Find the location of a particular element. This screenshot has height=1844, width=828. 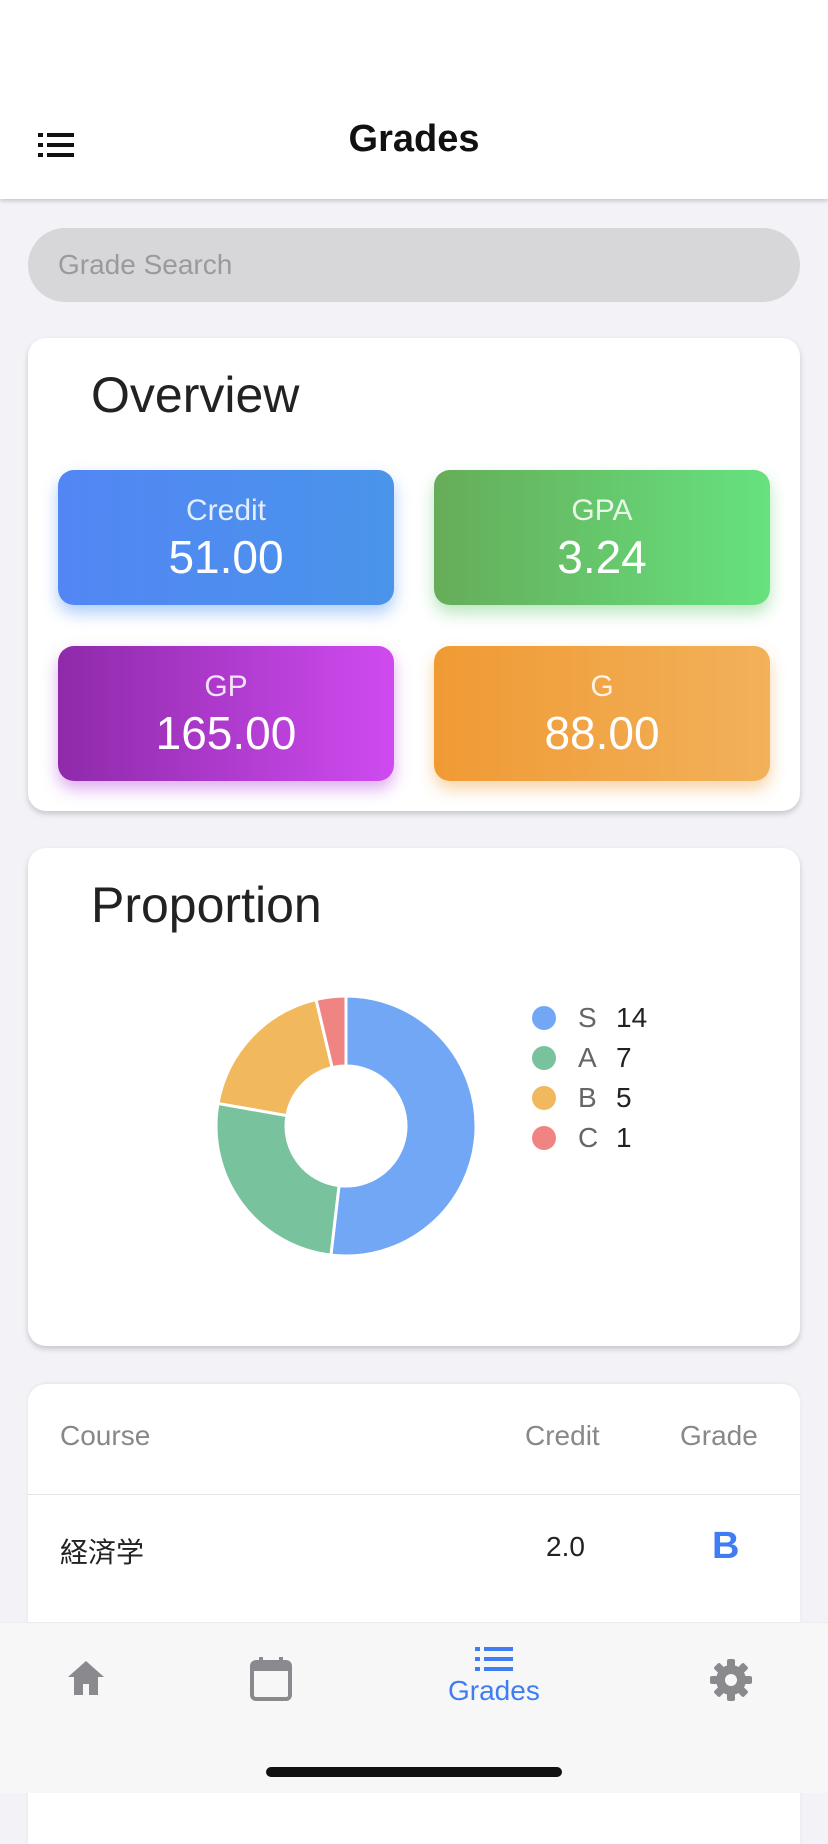

donut-slice-b is located at coordinates (275, 1057).